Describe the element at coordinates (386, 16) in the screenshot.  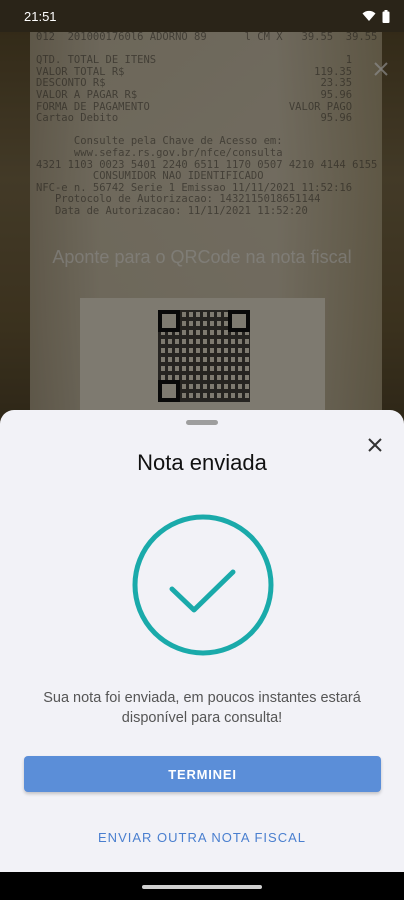
I see `battery-icon` at that location.